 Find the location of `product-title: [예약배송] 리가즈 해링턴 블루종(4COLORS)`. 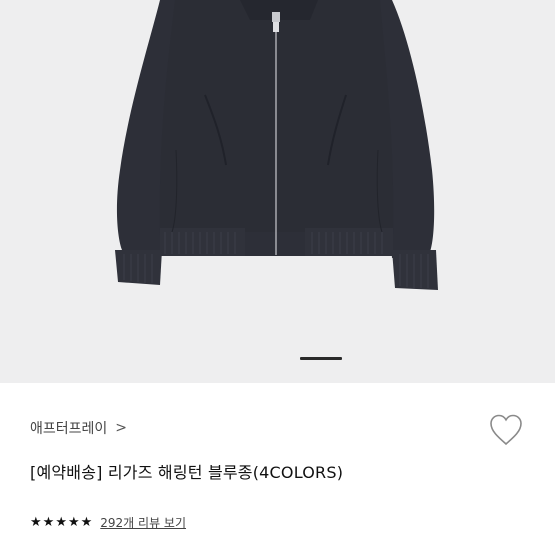

product-title: [예약배송] 리가즈 해링턴 블루종(4COLORS) is located at coordinates (187, 472).